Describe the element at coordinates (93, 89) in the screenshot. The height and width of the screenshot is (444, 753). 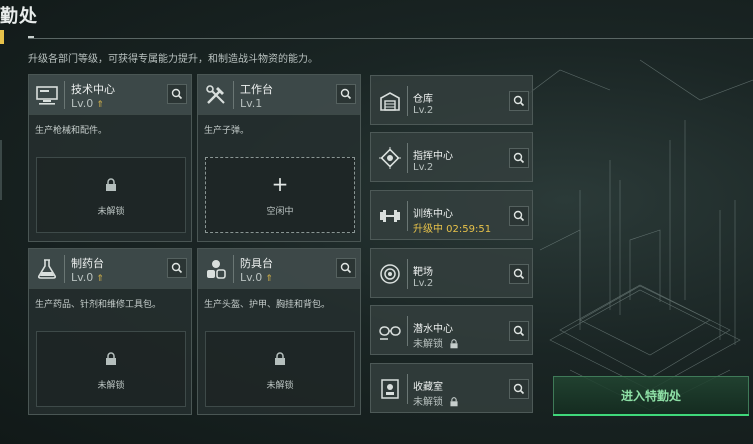
I see `card-name: 技术中心` at that location.